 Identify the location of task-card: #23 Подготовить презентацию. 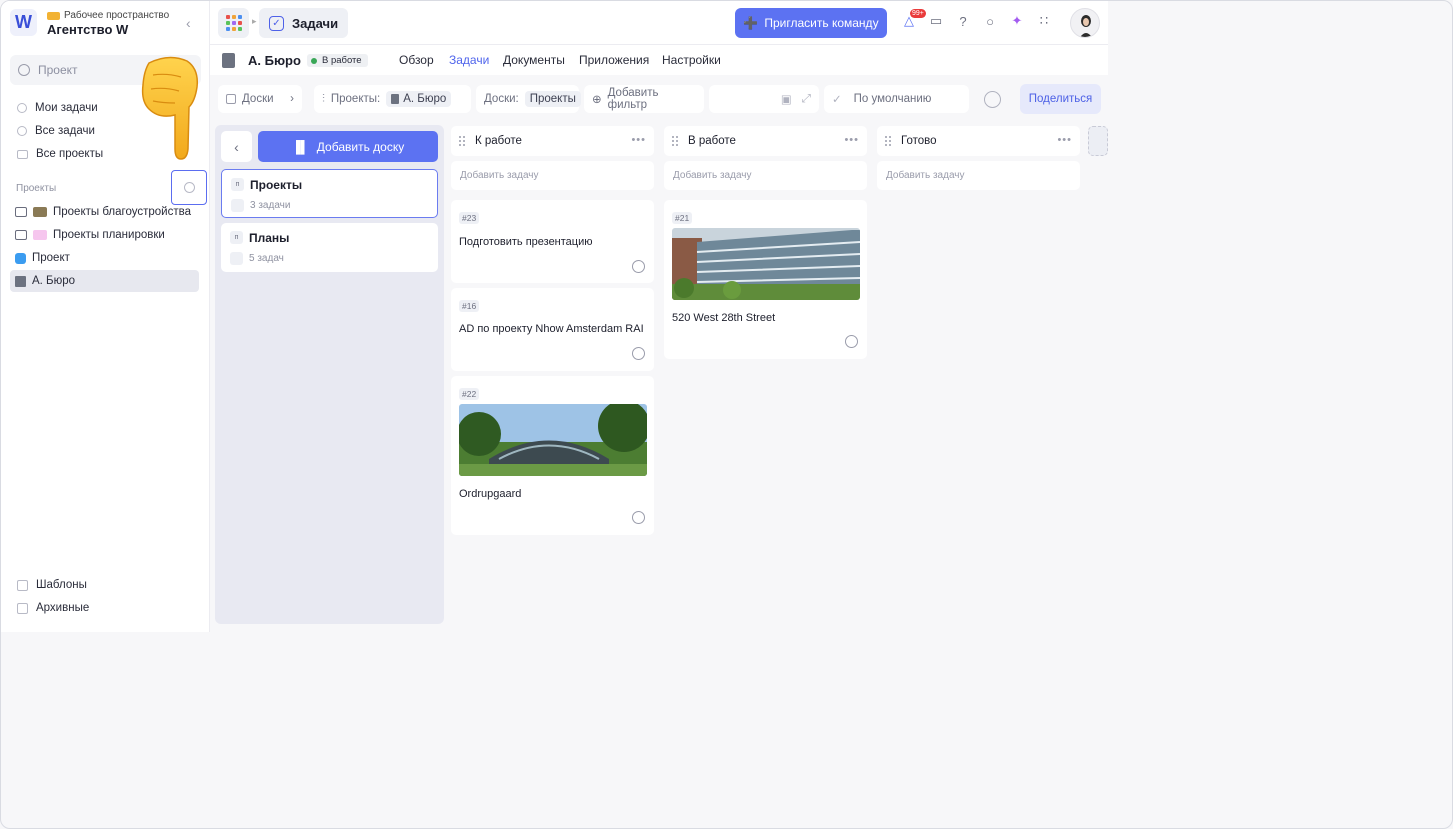
(552, 241).